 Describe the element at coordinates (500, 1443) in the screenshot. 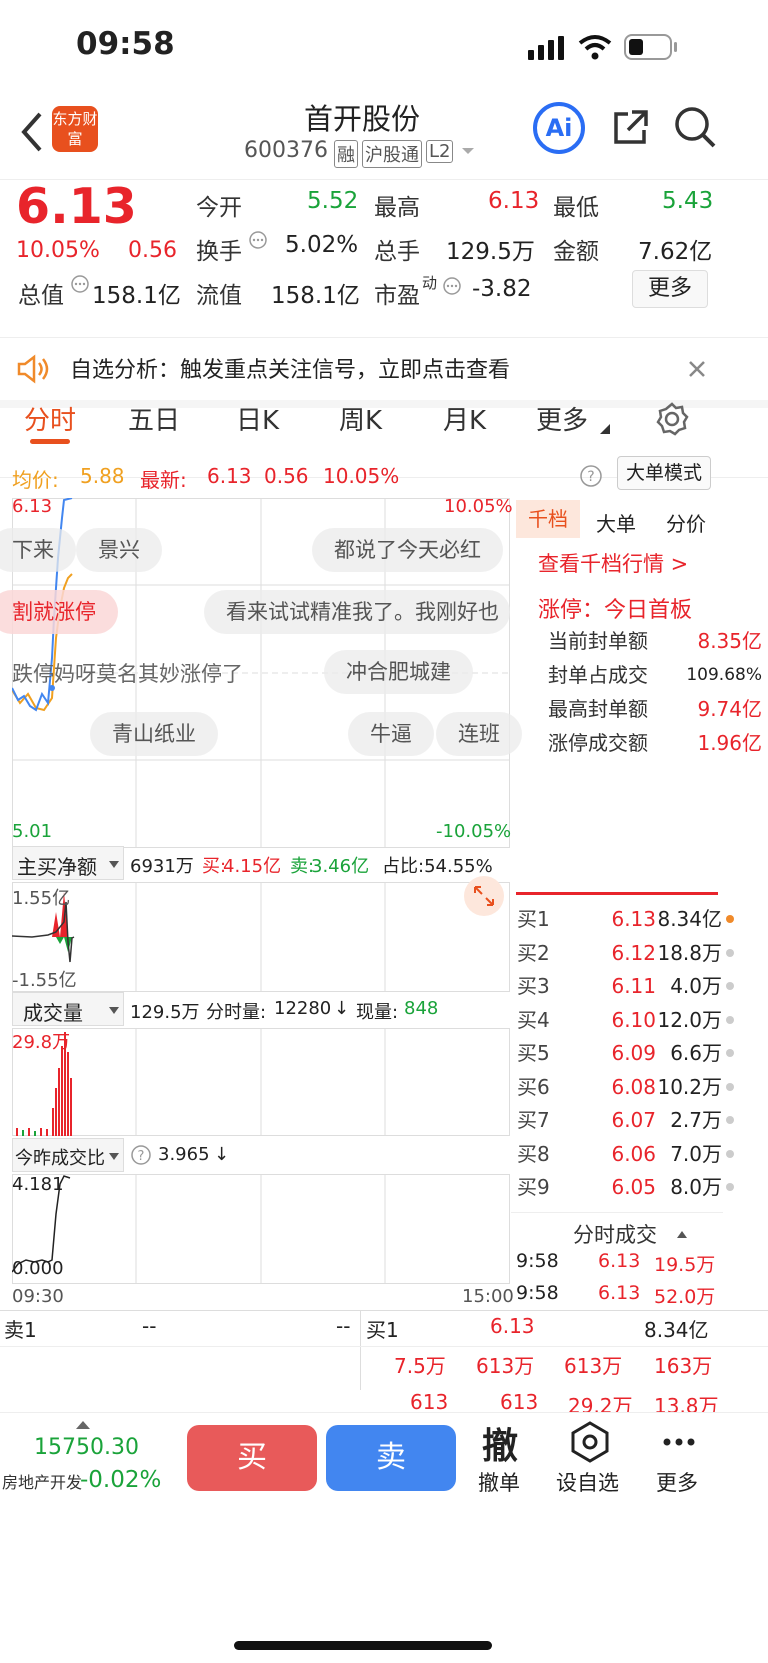

I see `cancel-icon: 撤` at that location.